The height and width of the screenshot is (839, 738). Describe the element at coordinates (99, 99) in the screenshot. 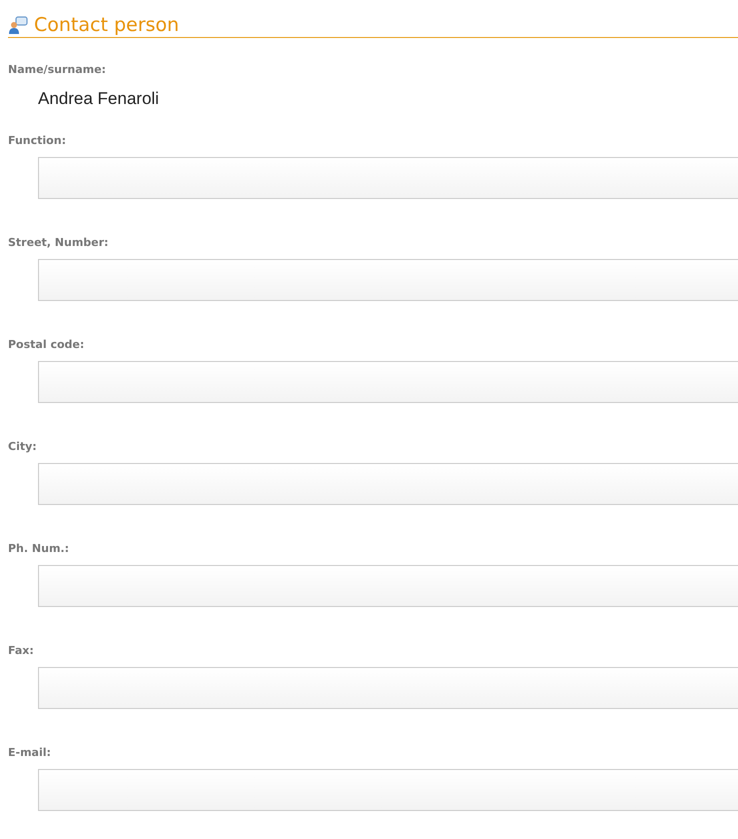

I see `name-value: Andrea Fenaroli` at that location.